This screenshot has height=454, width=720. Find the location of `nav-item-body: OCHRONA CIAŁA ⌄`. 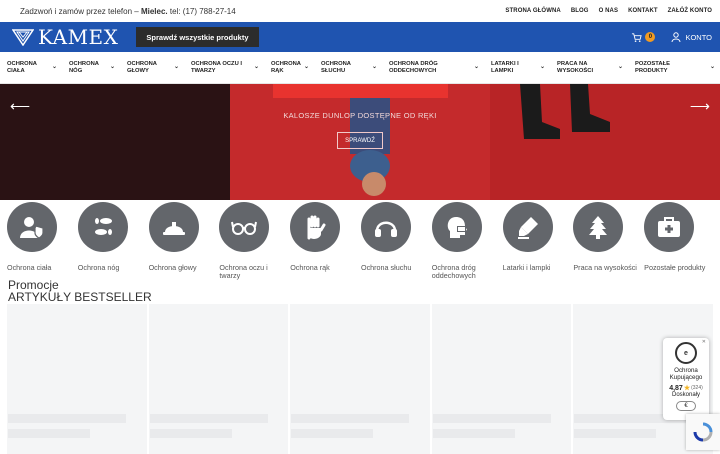

nav-item-body: OCHRONA CIAŁA ⌄ is located at coordinates (31, 67).